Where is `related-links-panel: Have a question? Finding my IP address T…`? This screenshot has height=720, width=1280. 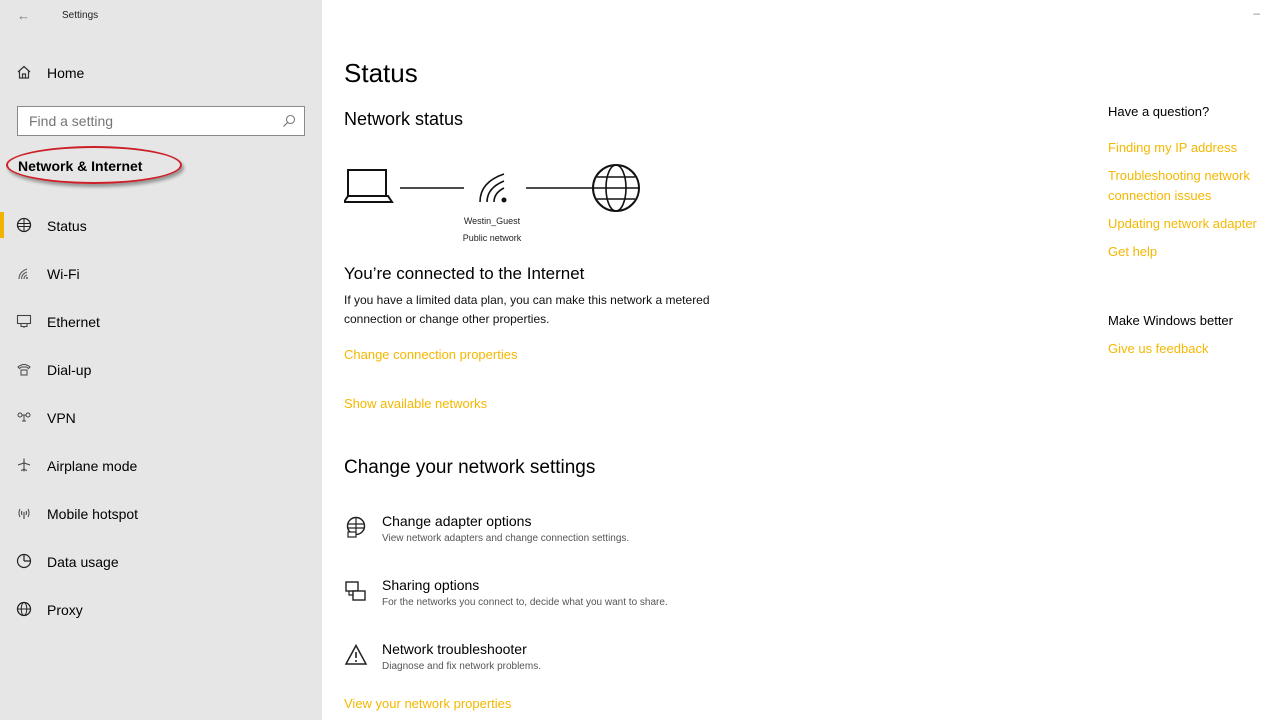
related-links-panel: Have a question? Finding my IP address T… is located at coordinates (1194, 360).